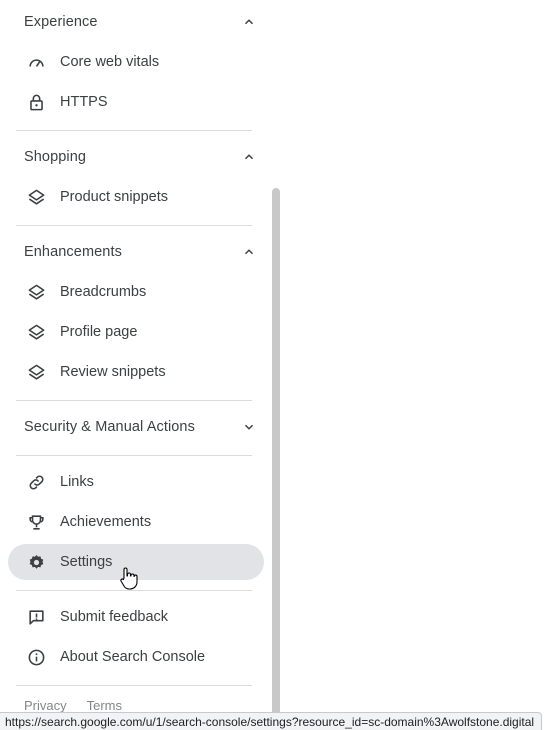  Describe the element at coordinates (36, 102) in the screenshot. I see `lock-icon` at that location.